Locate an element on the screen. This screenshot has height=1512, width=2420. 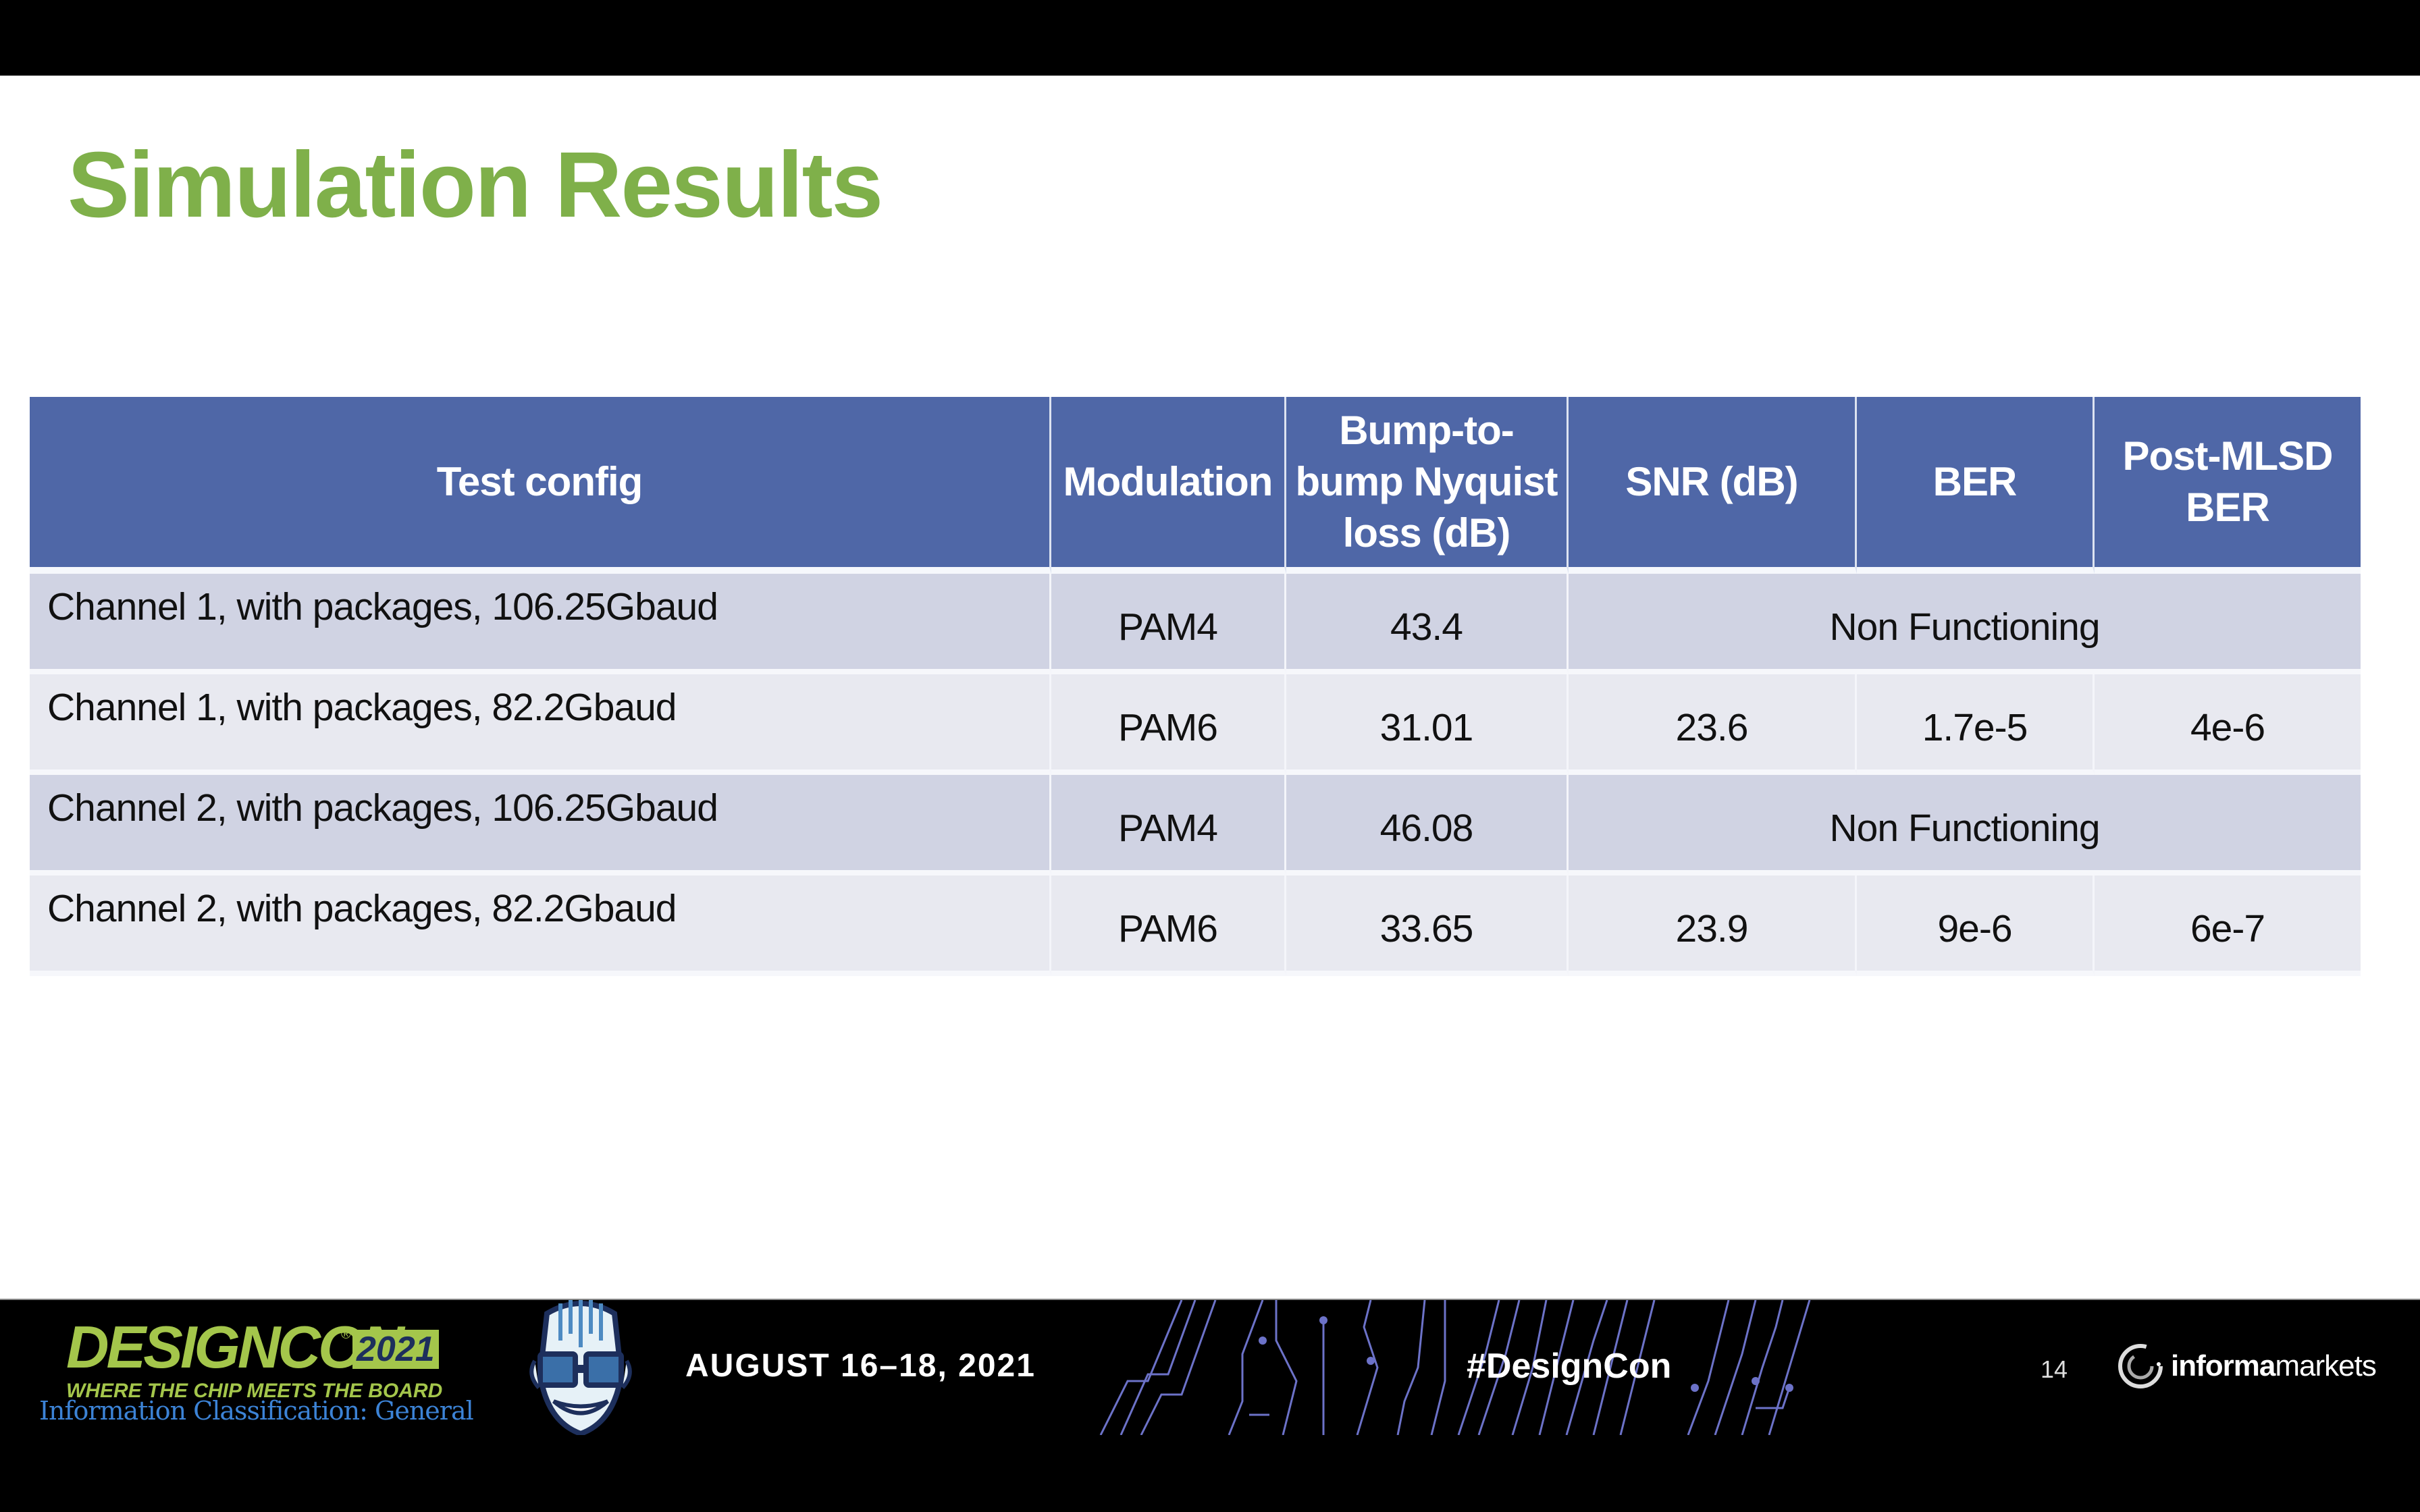
slide-title: Simulation Results is located at coordinates (475, 185).